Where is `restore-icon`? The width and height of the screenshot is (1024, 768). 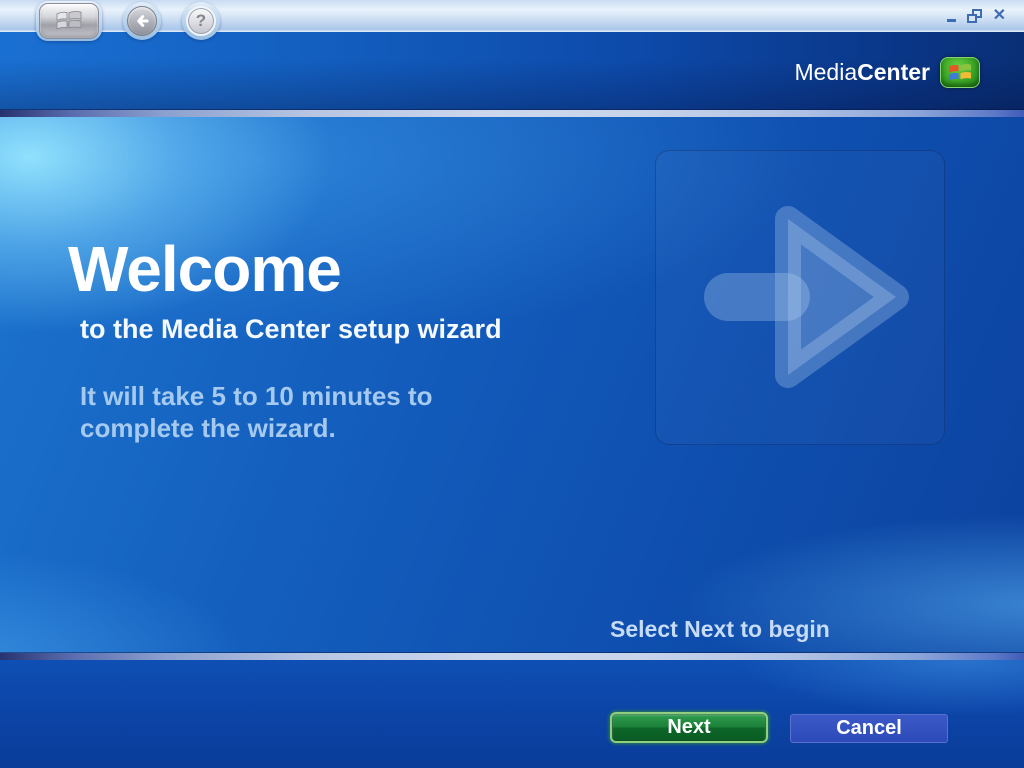
restore-icon is located at coordinates (974, 16).